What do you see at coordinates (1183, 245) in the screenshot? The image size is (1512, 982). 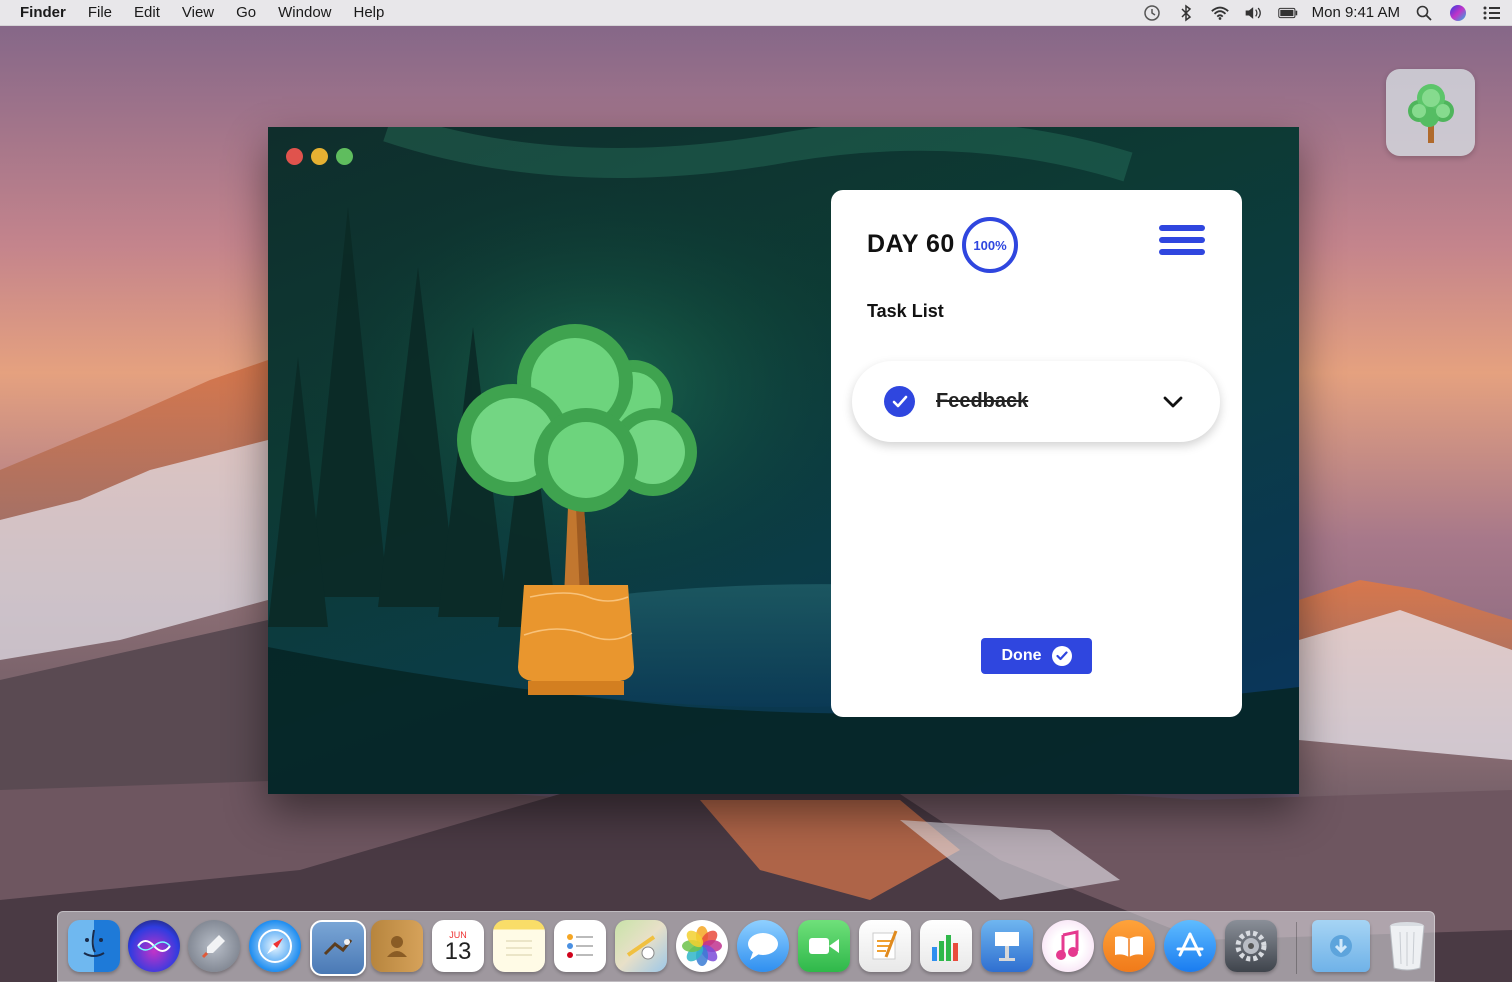 I see `hamburger-menu-button` at bounding box center [1183, 245].